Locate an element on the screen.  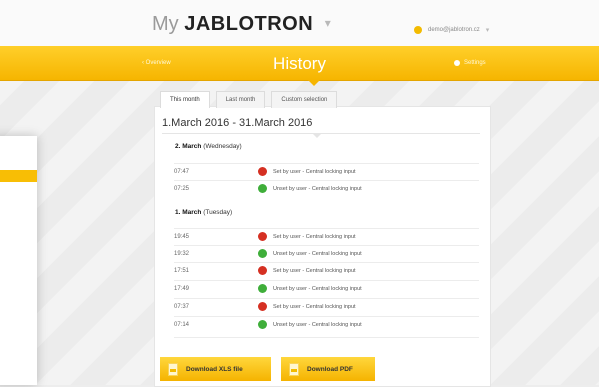
background-card is located at coordinates (18, 260).